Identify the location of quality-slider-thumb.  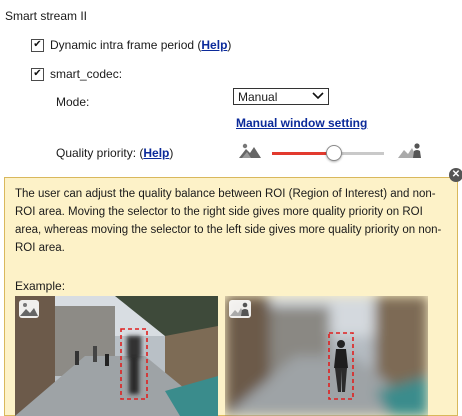
(334, 153).